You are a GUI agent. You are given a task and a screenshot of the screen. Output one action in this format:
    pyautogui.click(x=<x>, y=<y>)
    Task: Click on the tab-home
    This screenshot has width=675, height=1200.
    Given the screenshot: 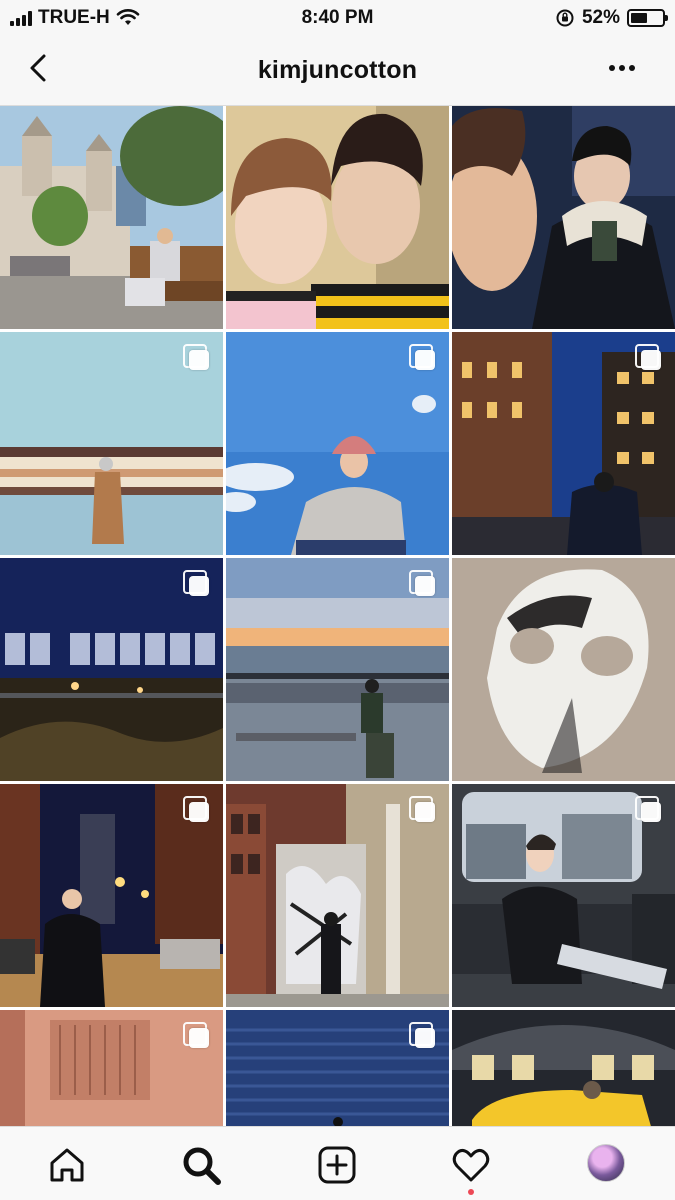 What is the action you would take?
    pyautogui.click(x=67, y=1165)
    